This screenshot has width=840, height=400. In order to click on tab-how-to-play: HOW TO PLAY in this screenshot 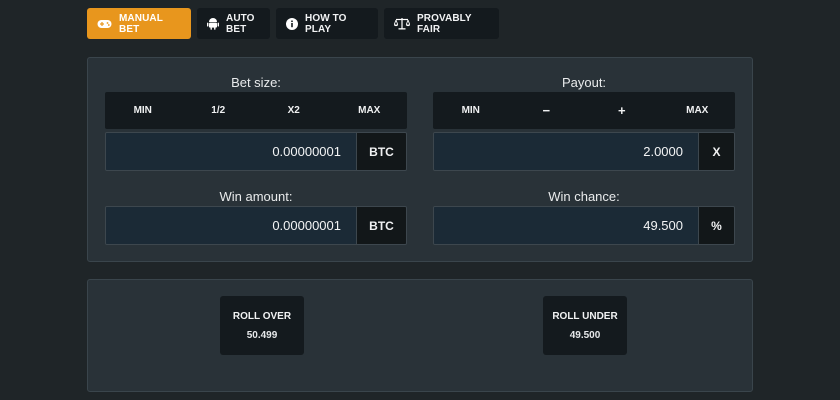, I will do `click(327, 23)`.